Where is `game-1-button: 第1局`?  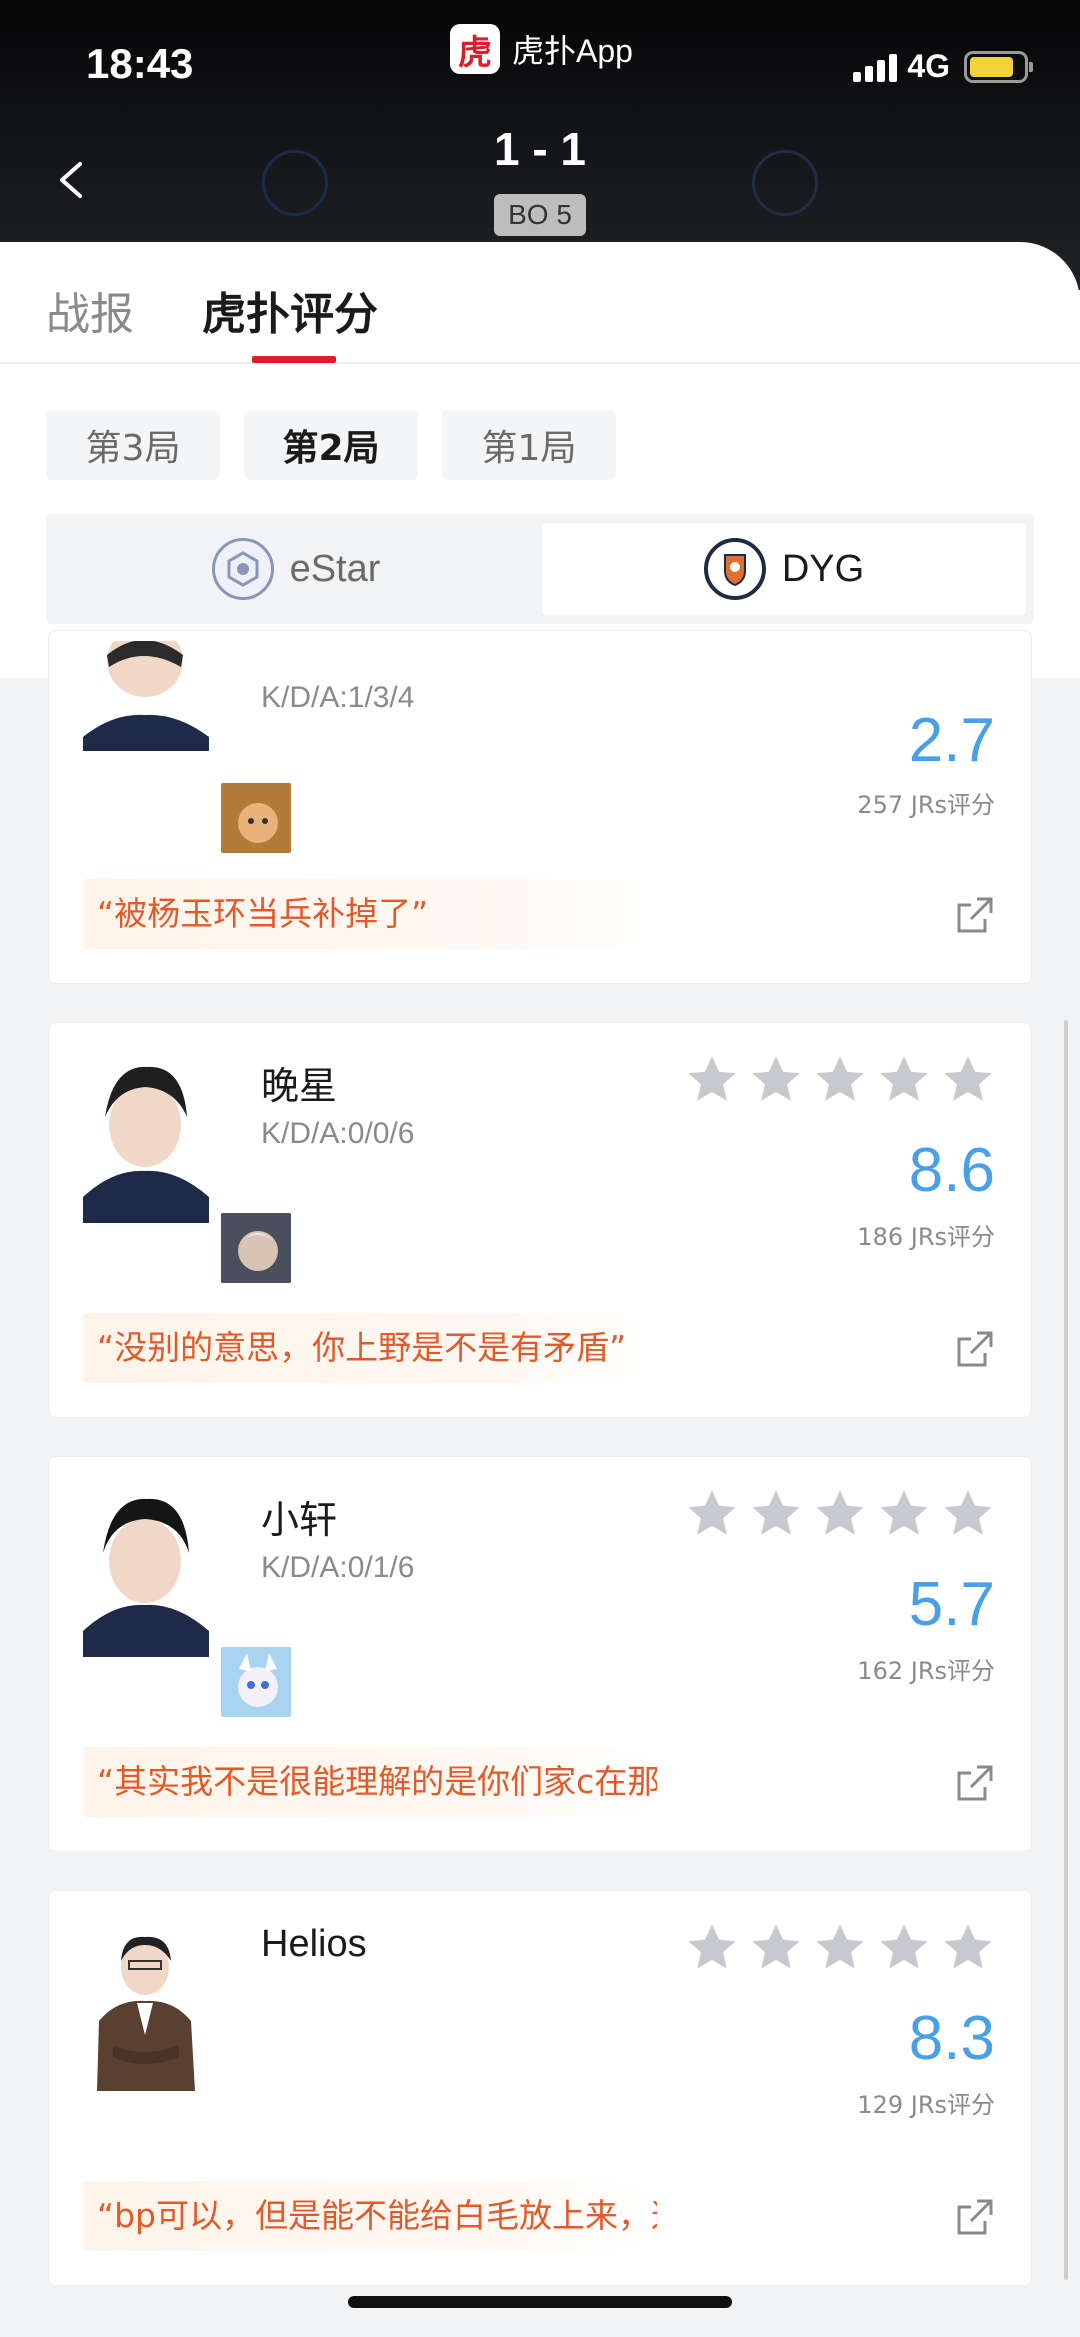
game-1-button: 第1局 is located at coordinates (529, 445).